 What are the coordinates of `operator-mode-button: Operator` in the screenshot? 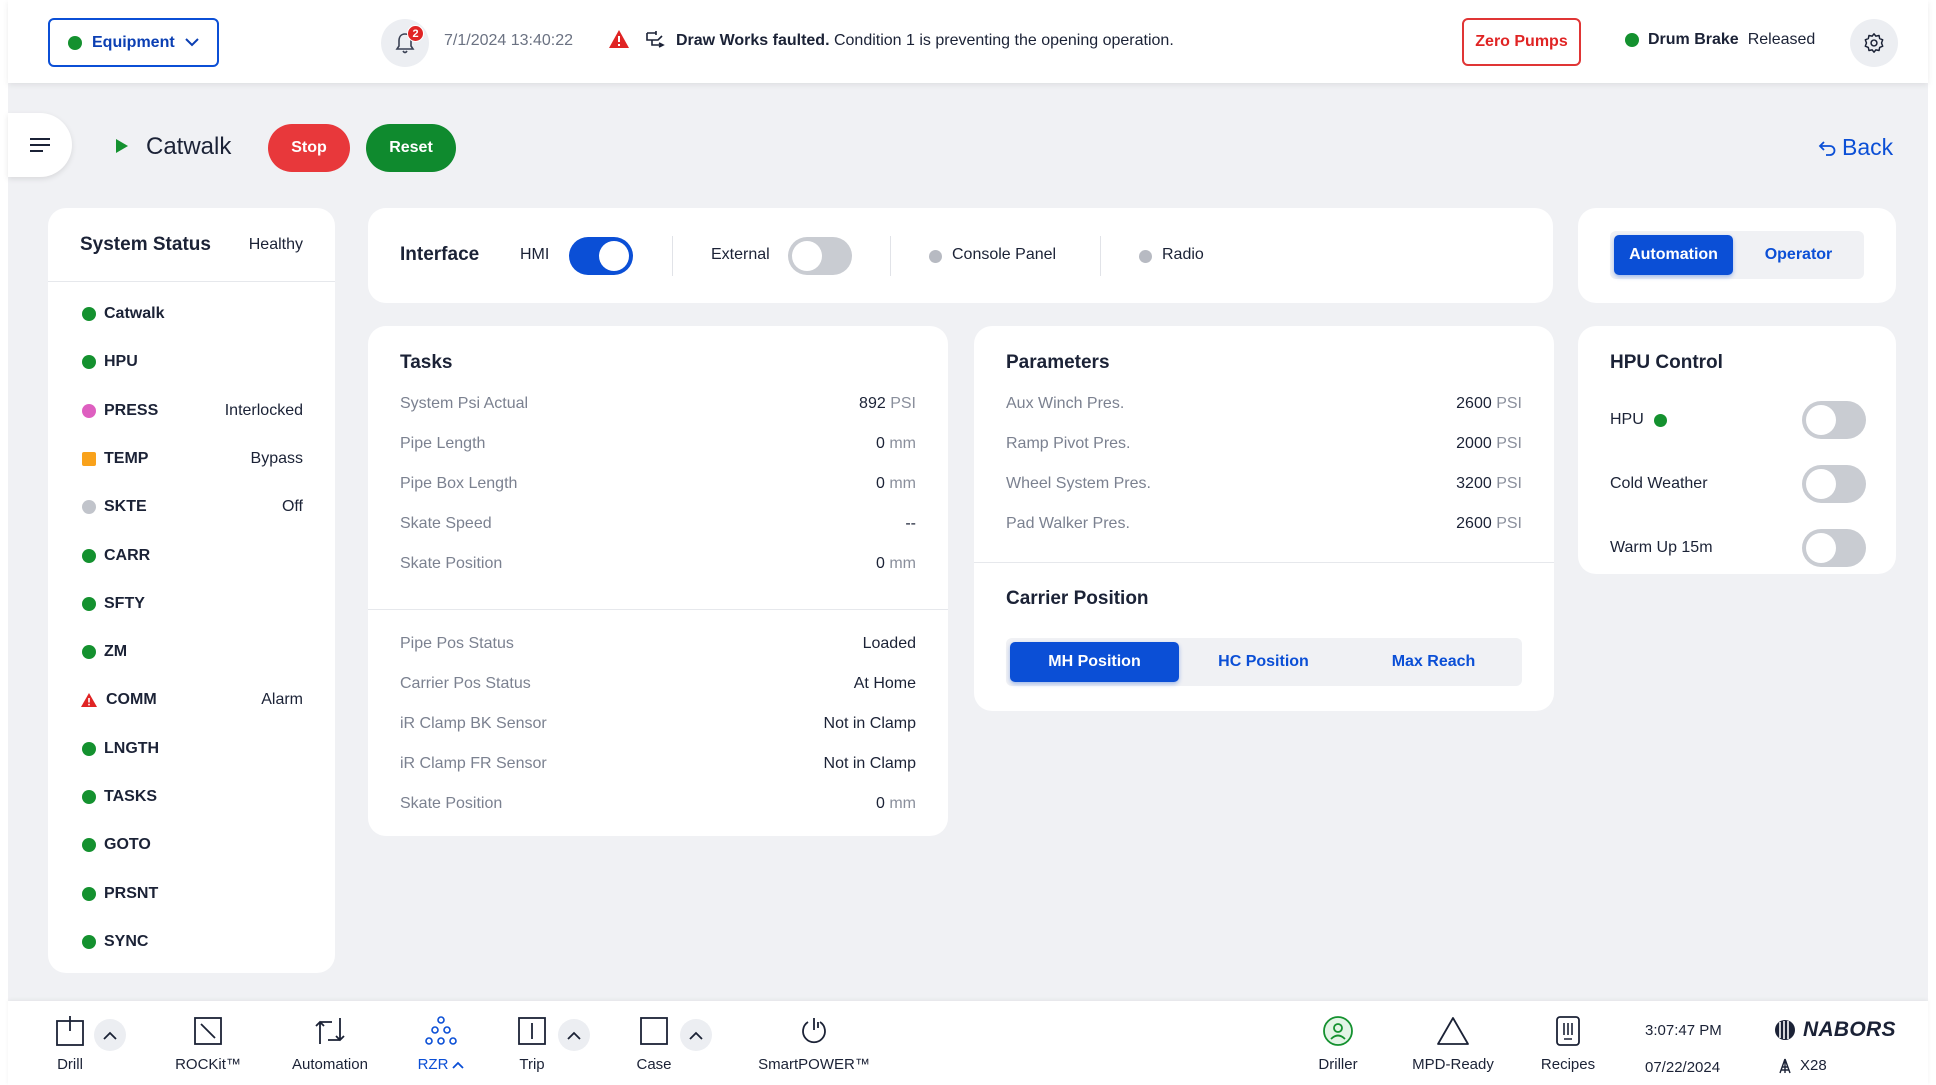 It's located at (1798, 255).